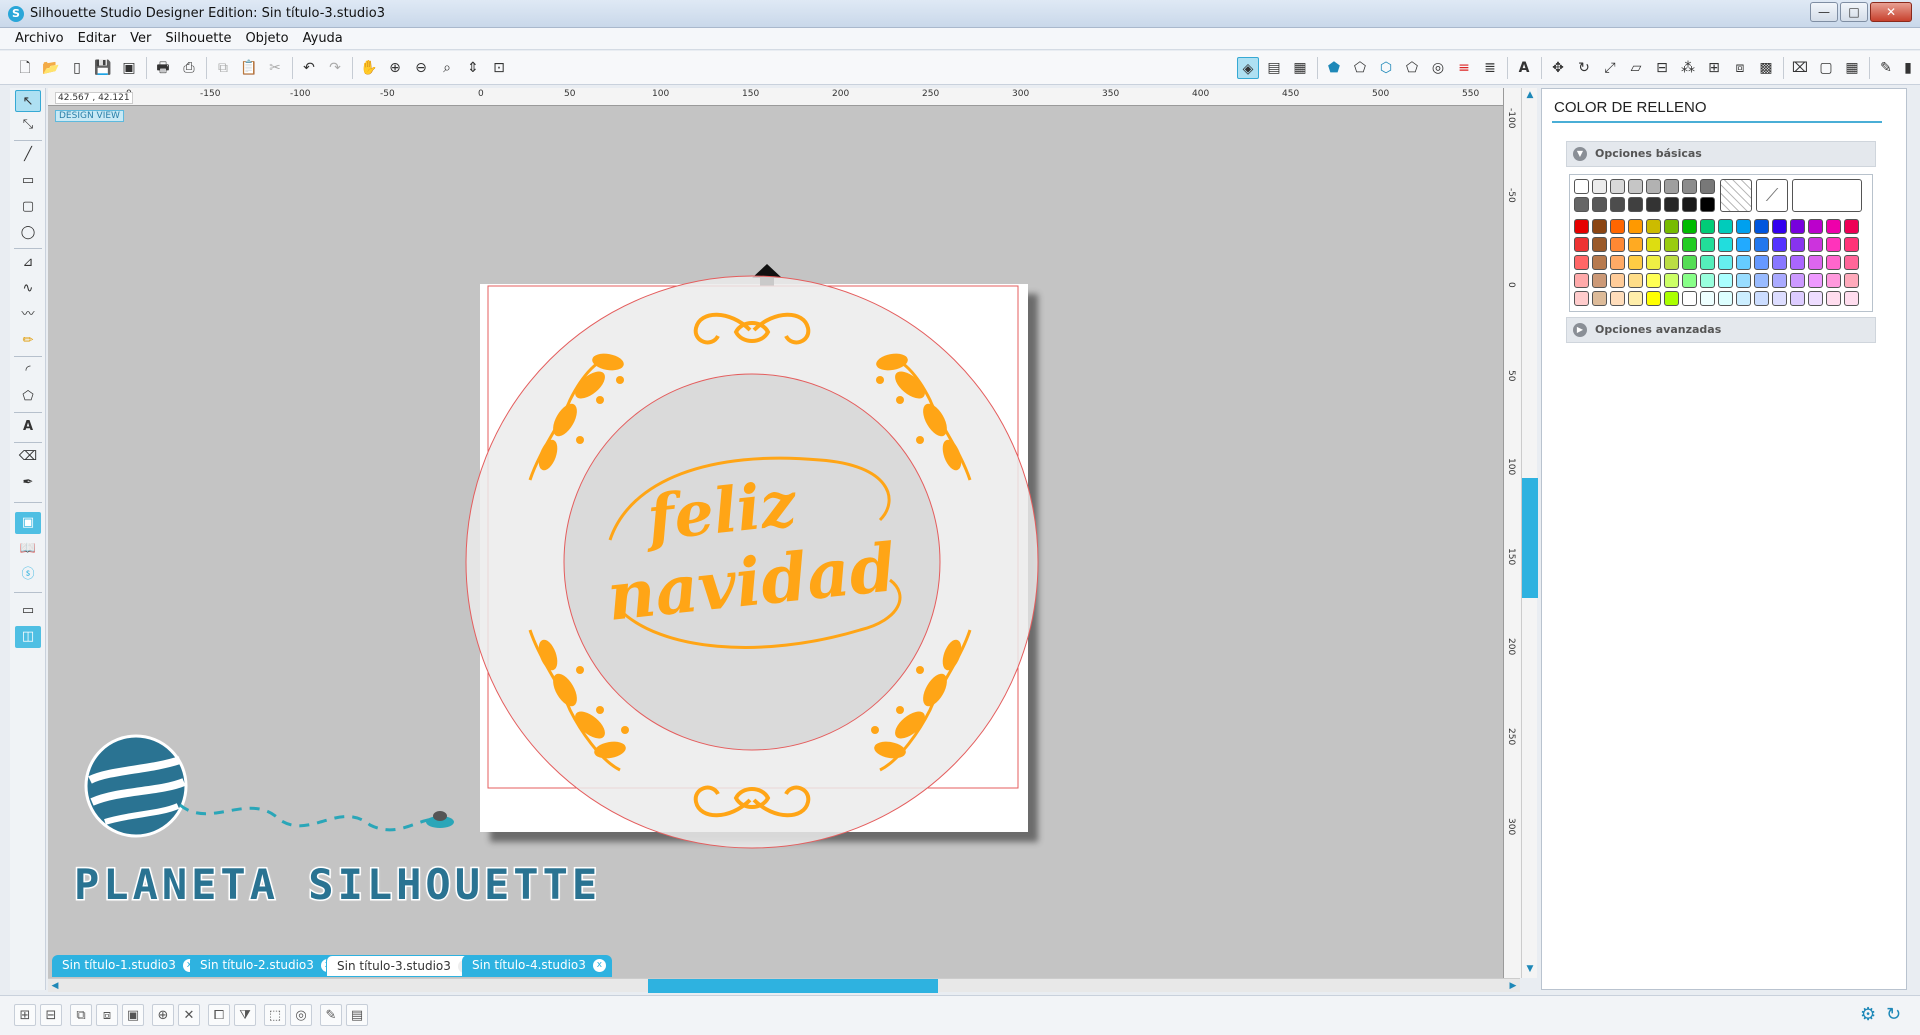 The width and height of the screenshot is (1920, 1035). Describe the element at coordinates (421, 68) in the screenshot. I see `zoom-out-icon: ⊖` at that location.